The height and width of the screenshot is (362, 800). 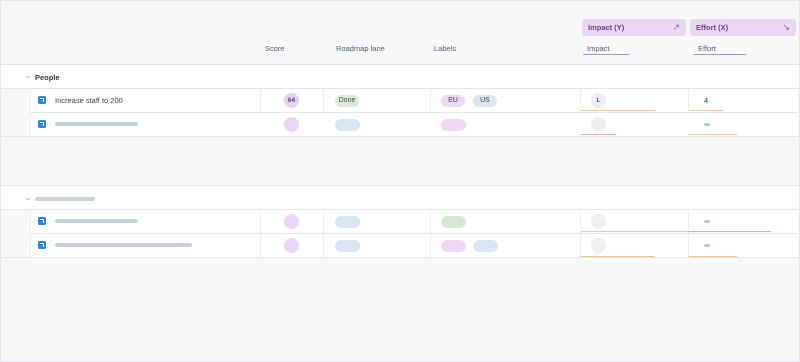 I want to click on group-title: People, so click(x=47, y=77).